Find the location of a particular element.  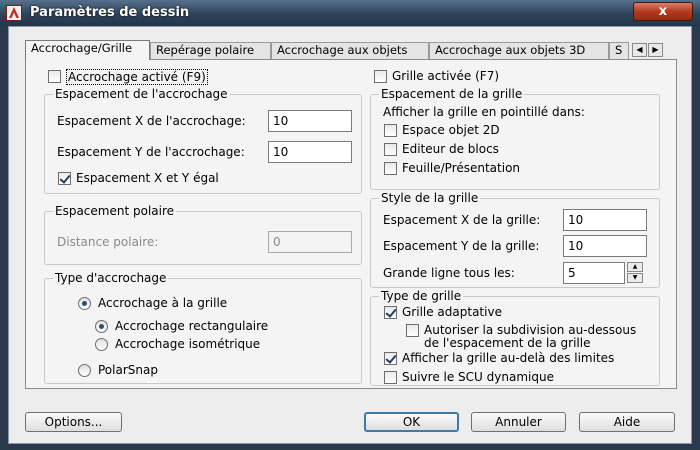

snap-spacing-legend: Espacement de l'accrochage is located at coordinates (141, 94).